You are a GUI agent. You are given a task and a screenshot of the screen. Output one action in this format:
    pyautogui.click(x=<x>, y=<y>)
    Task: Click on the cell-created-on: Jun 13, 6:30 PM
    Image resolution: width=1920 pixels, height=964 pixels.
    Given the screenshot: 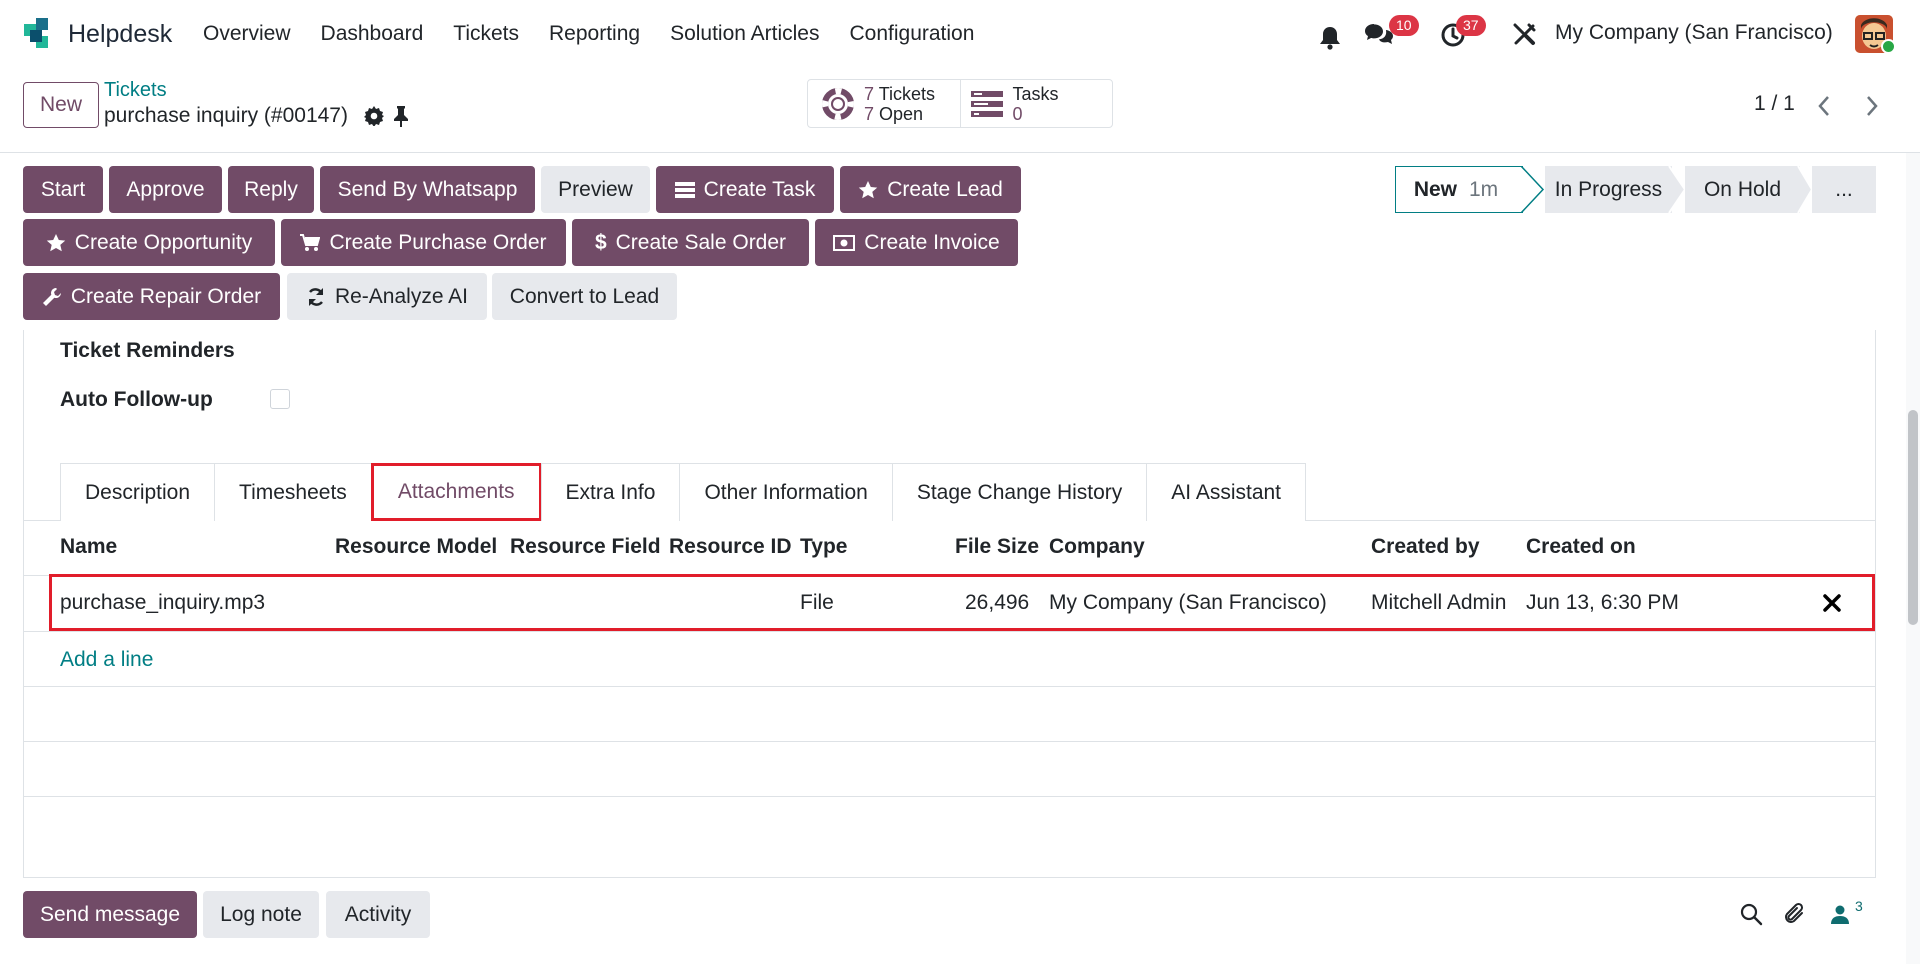 What is the action you would take?
    pyautogui.click(x=1602, y=603)
    